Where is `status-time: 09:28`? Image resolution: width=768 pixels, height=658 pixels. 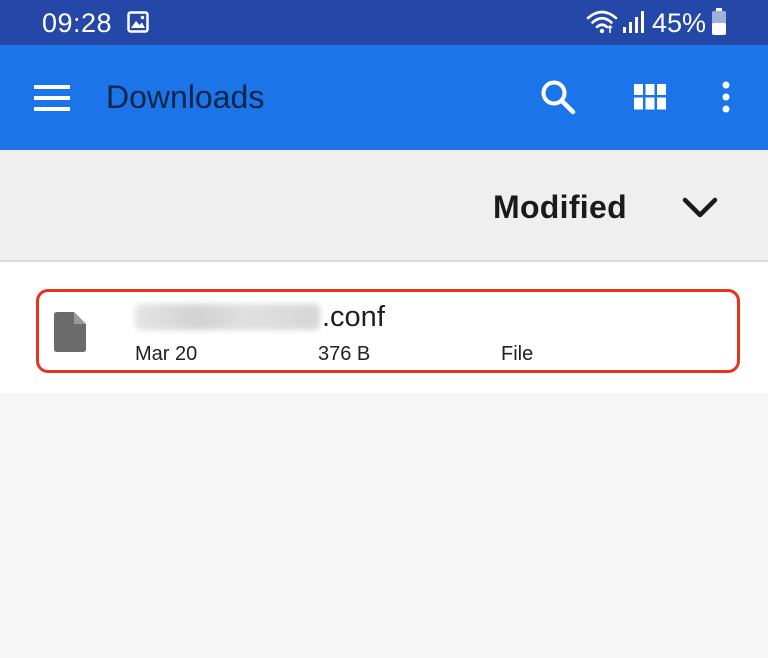
status-time: 09:28 is located at coordinates (77, 23).